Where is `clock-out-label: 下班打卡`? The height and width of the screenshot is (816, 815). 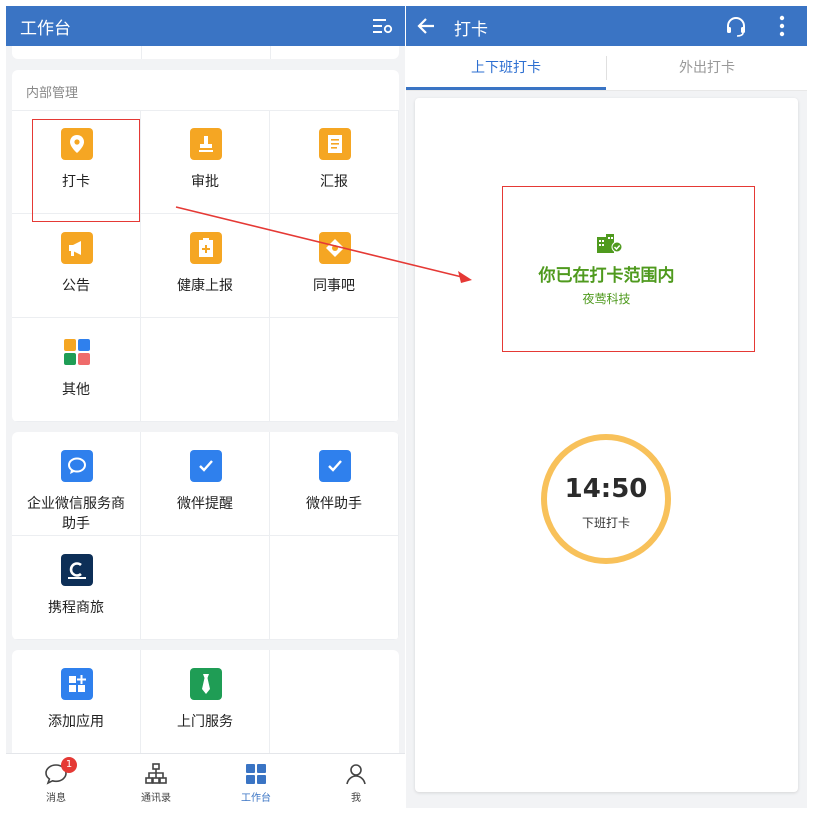
clock-out-label: 下班打卡 is located at coordinates (605, 523).